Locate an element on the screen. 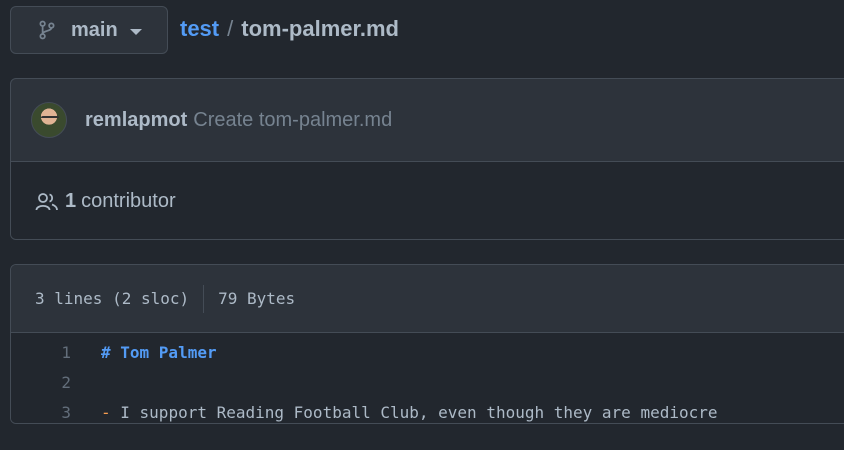 This screenshot has width=844, height=450. markdown-heading: # Tom Palmer is located at coordinates (159, 352).